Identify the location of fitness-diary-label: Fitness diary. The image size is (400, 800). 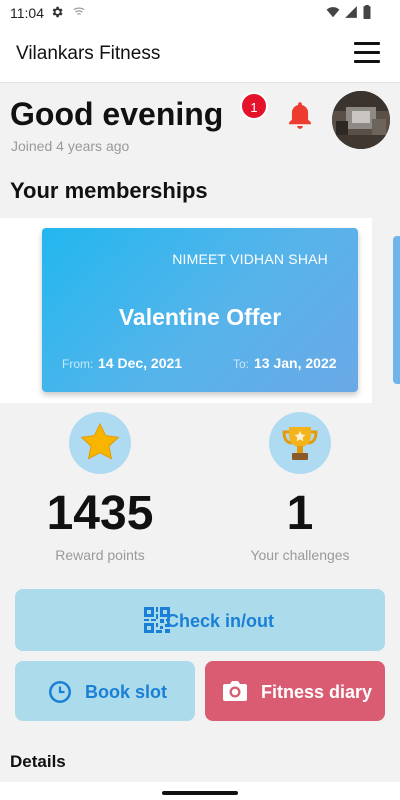
(317, 692).